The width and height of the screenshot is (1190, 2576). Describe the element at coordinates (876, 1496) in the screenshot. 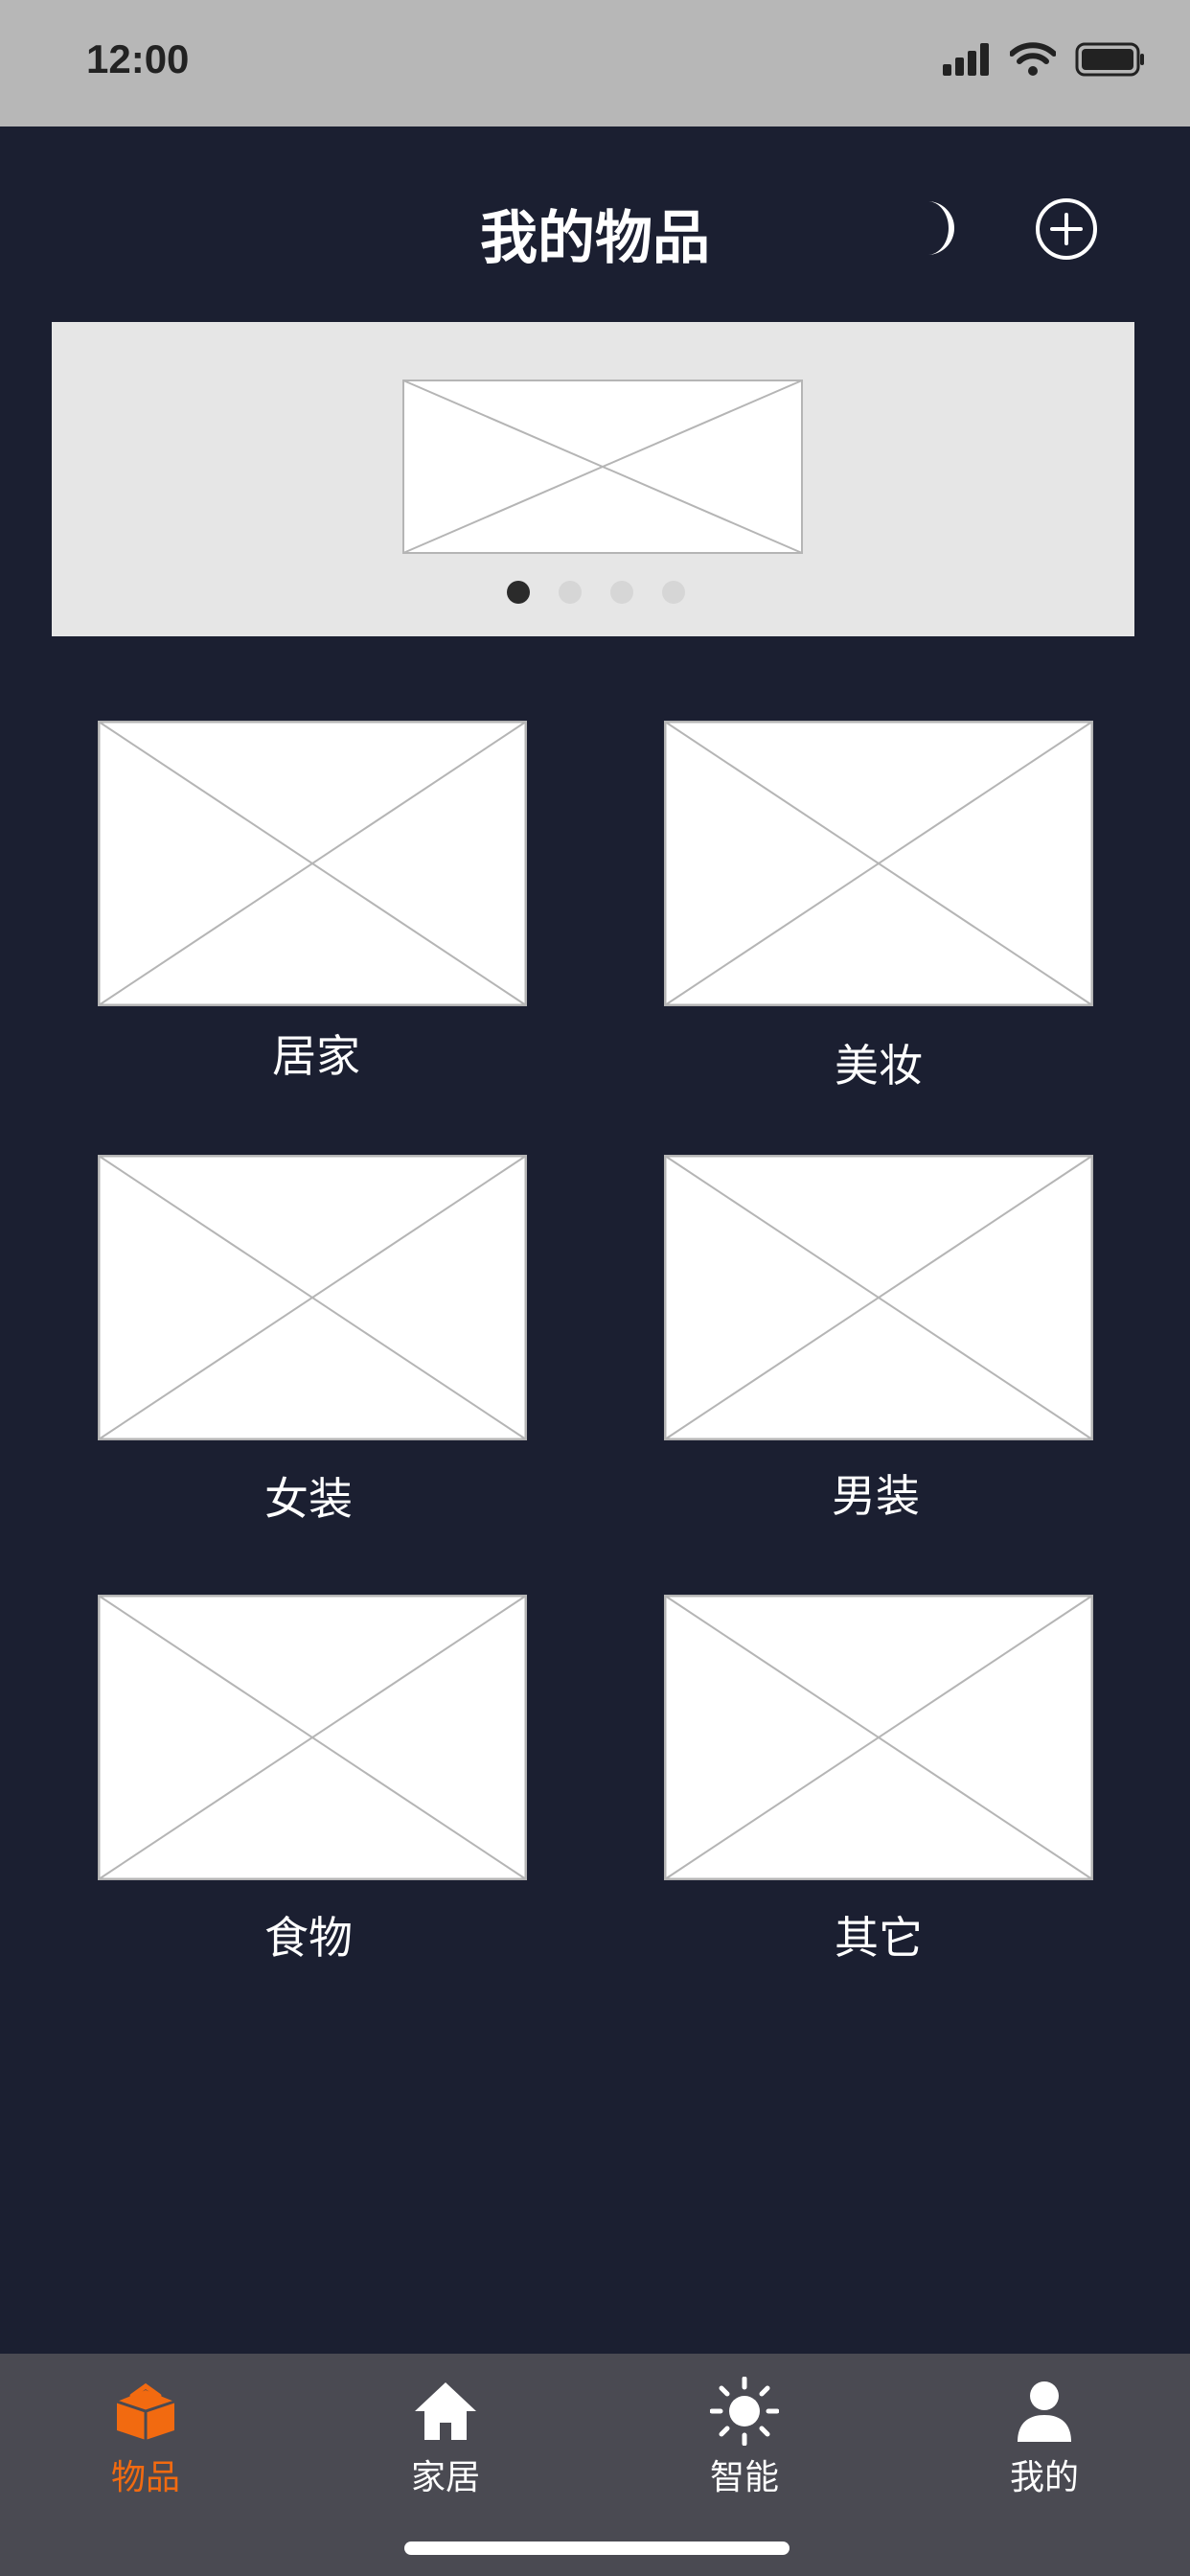

I see `category-label: 男装` at that location.